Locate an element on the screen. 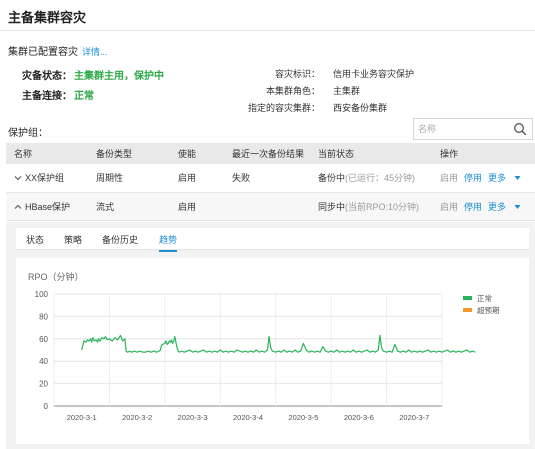 The width and height of the screenshot is (535, 449). col-last-result: 最近一次备份结果 is located at coordinates (267, 153).